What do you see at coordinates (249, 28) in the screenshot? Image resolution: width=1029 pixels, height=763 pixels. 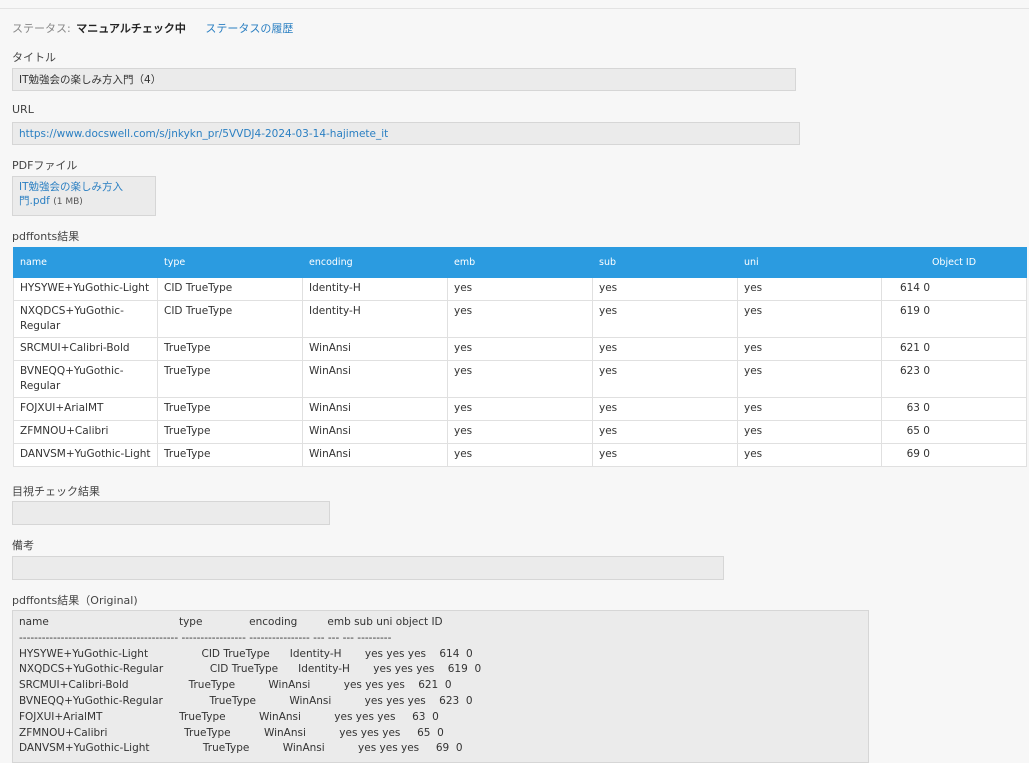 I see `status-history-link: ステータスの履歴` at bounding box center [249, 28].